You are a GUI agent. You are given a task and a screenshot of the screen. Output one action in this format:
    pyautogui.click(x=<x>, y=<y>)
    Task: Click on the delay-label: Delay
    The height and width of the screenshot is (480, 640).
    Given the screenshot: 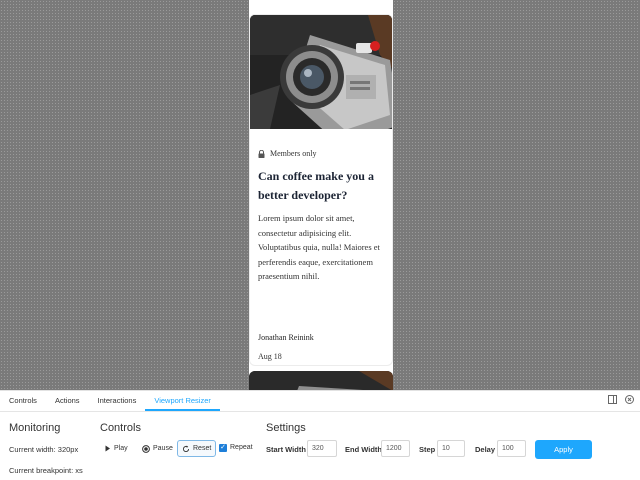 What is the action you would take?
    pyautogui.click(x=485, y=449)
    